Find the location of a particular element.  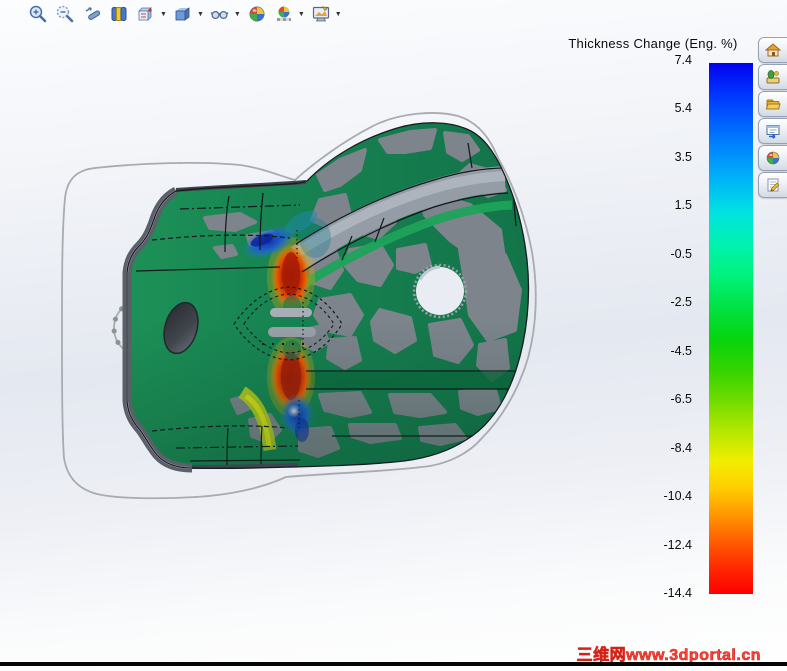

zoom-to-area-button is located at coordinates (65, 14).